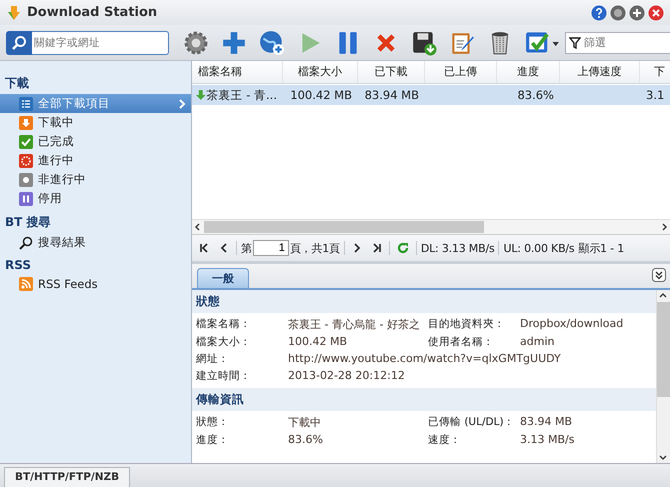 Image resolution: width=670 pixels, height=487 pixels. I want to click on display-count: 顯示1 - 1, so click(601, 248).